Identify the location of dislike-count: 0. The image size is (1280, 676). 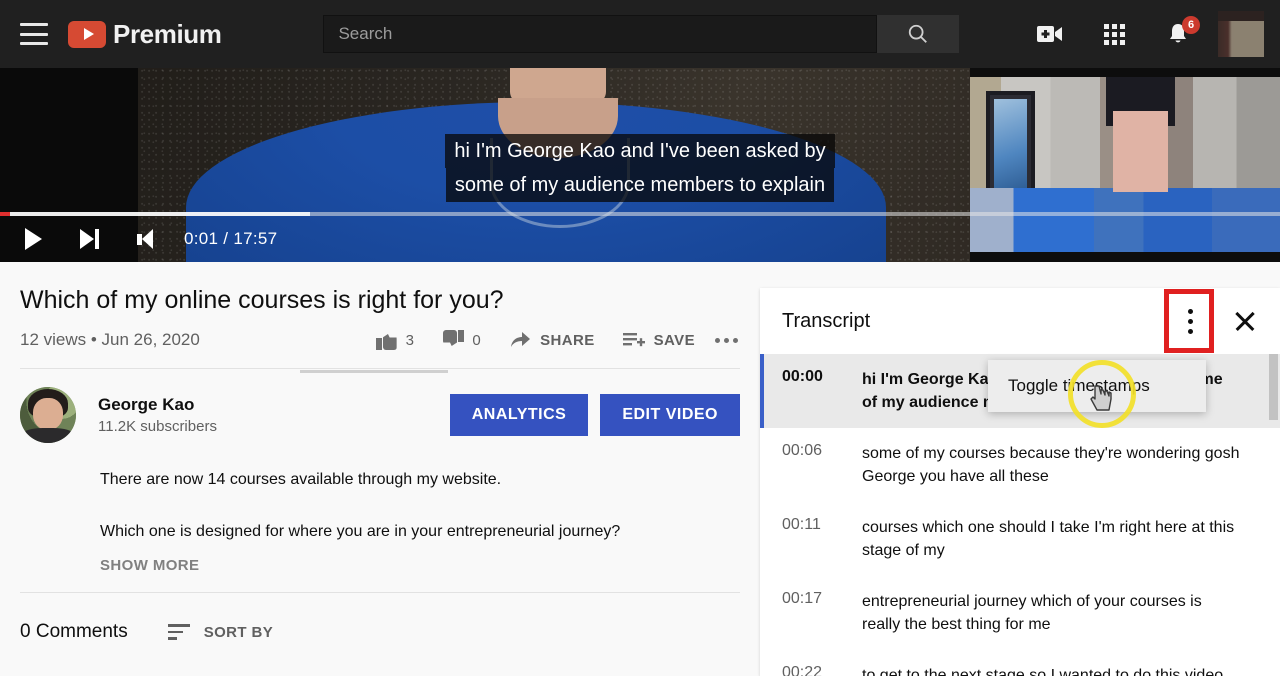
(477, 340).